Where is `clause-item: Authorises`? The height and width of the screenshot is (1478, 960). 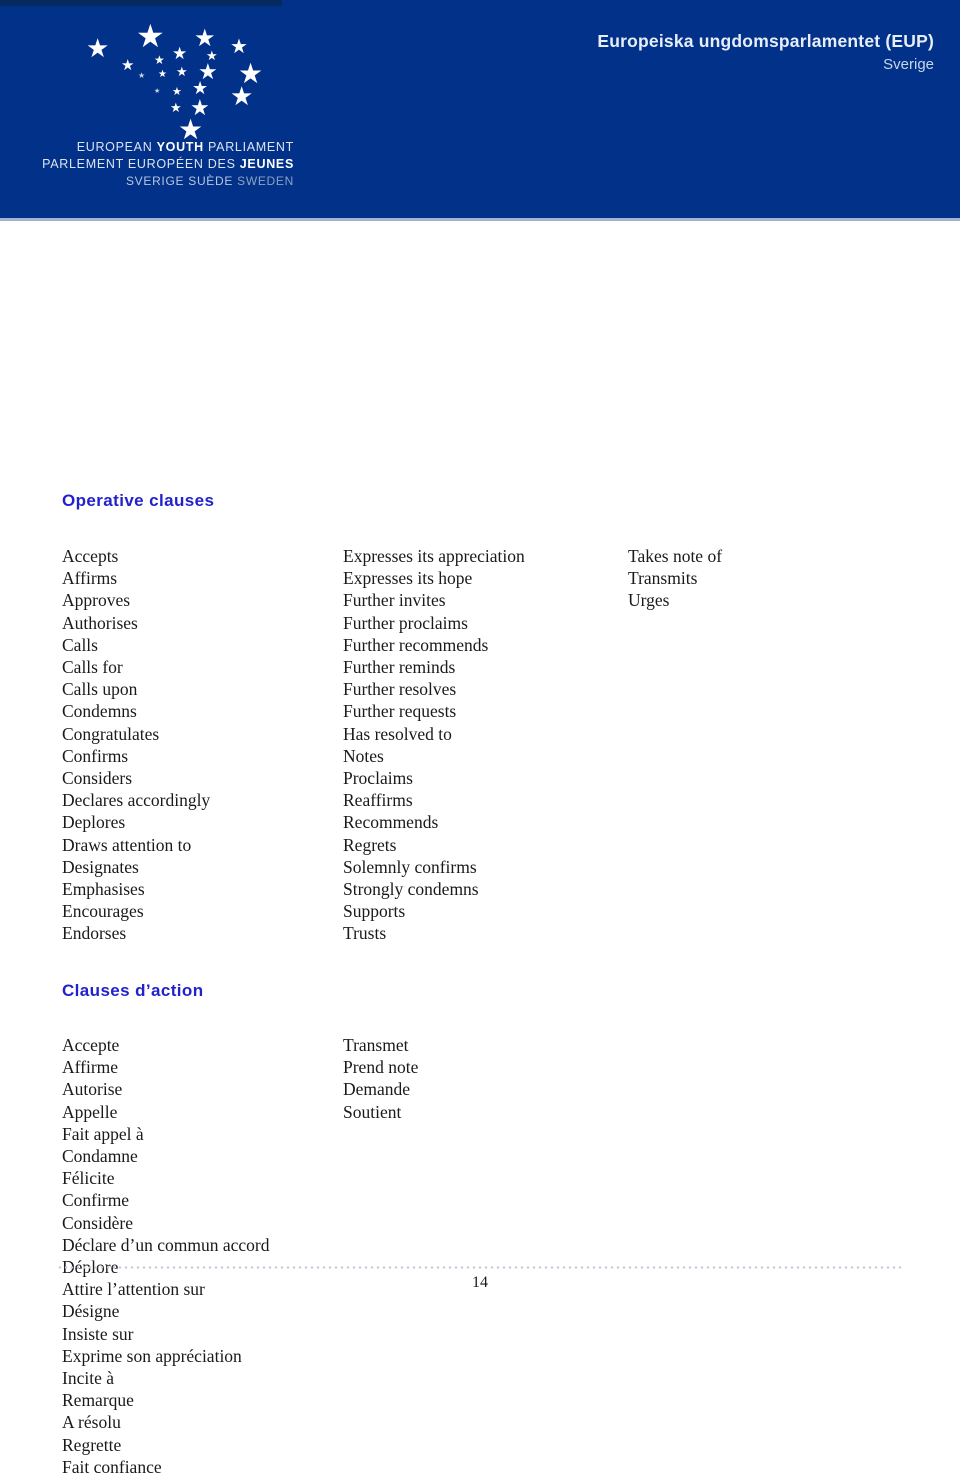 clause-item: Authorises is located at coordinates (100, 622).